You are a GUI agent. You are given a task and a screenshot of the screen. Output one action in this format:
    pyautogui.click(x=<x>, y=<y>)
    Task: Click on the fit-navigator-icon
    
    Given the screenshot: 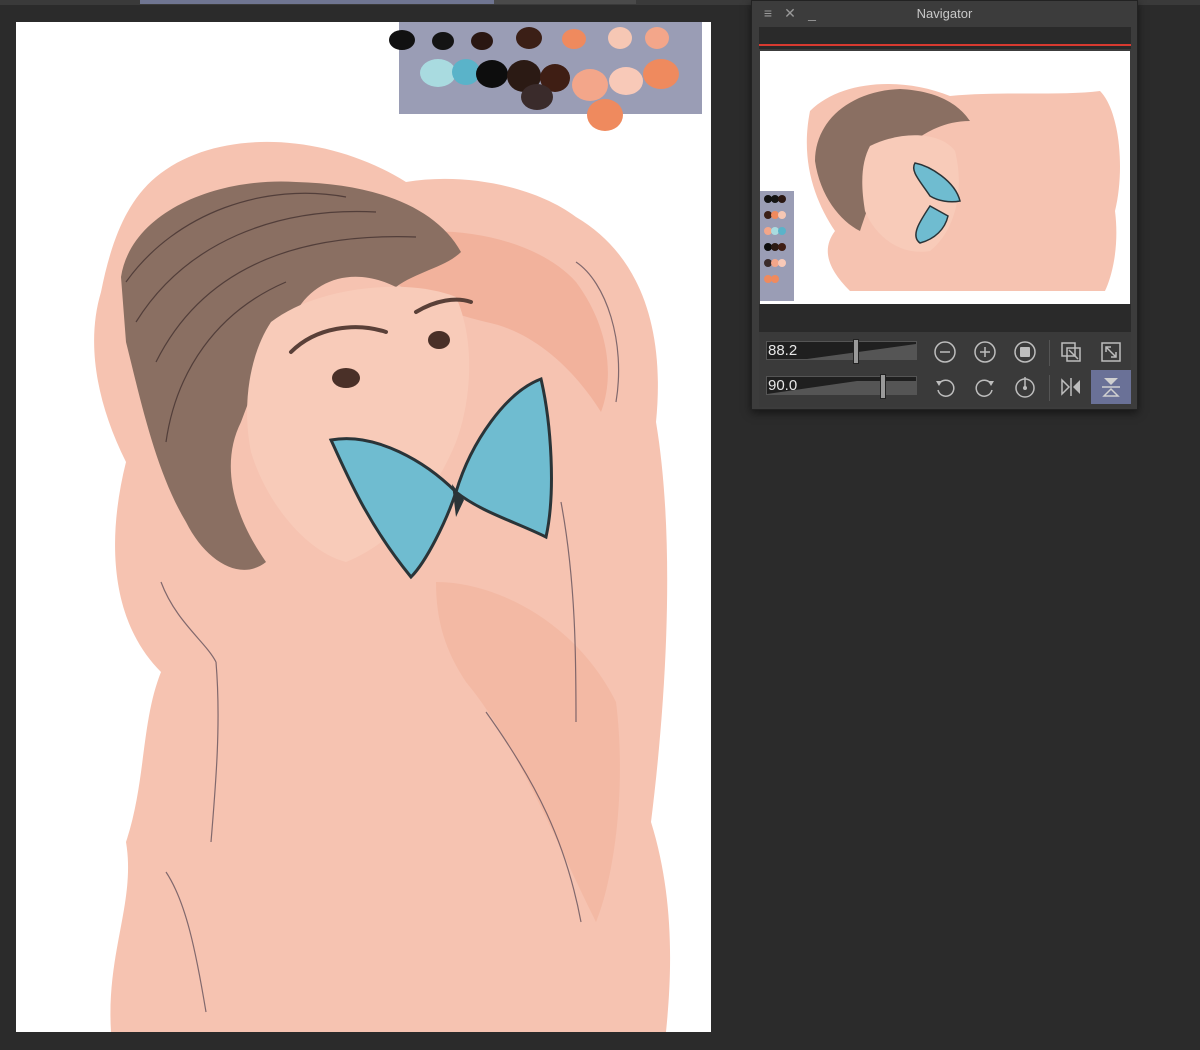 What is the action you would take?
    pyautogui.click(x=1111, y=352)
    